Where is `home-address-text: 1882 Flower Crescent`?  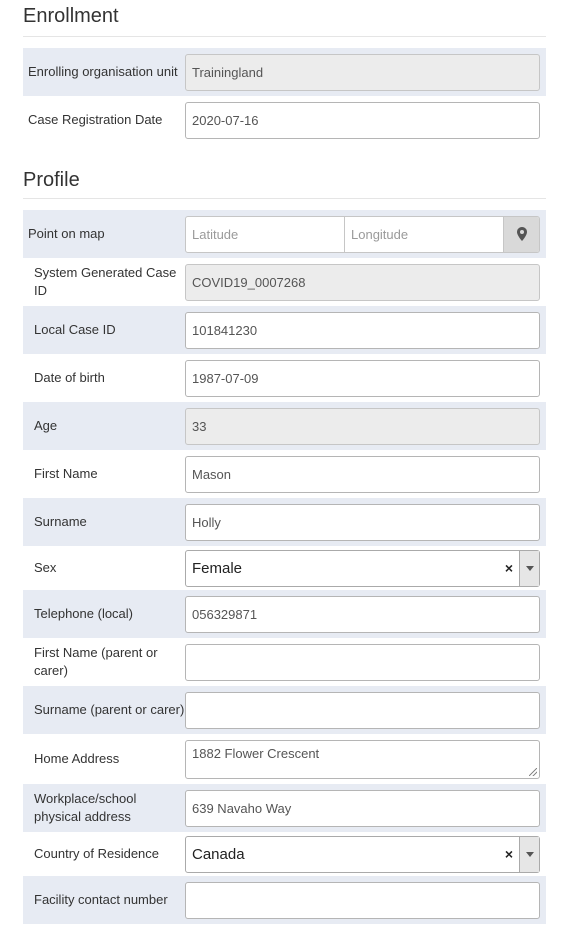
home-address-text: 1882 Flower Crescent is located at coordinates (256, 753).